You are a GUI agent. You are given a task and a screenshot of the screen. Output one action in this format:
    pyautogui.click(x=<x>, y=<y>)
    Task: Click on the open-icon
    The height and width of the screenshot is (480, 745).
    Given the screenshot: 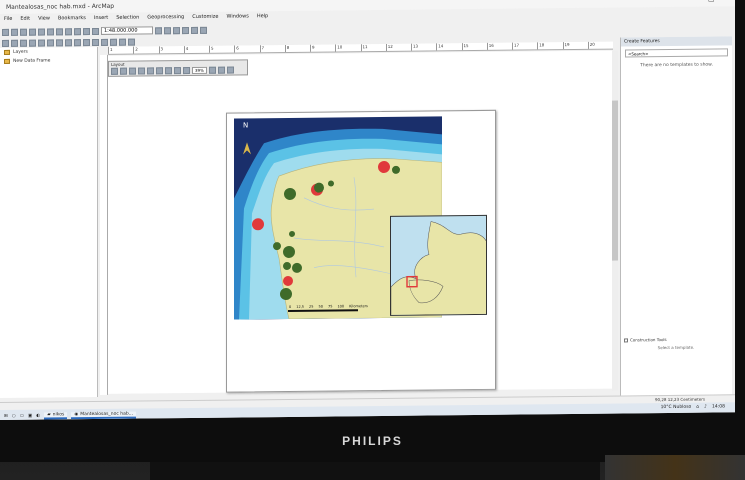 What is the action you would take?
    pyautogui.click(x=14, y=32)
    